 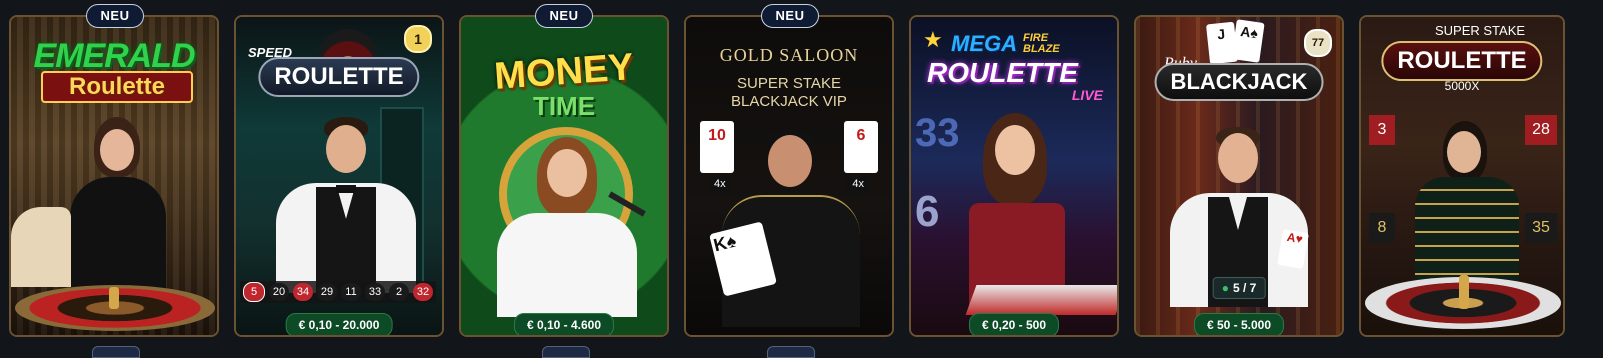 What do you see at coordinates (1382, 130) in the screenshot?
I see `board-number: 3` at bounding box center [1382, 130].